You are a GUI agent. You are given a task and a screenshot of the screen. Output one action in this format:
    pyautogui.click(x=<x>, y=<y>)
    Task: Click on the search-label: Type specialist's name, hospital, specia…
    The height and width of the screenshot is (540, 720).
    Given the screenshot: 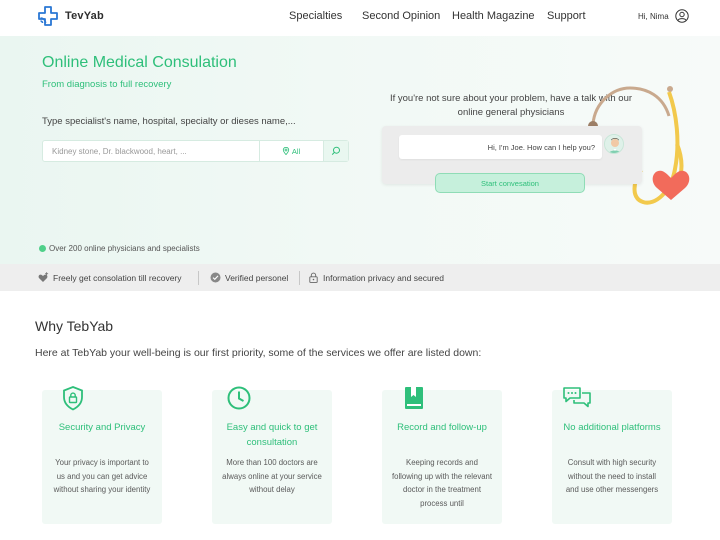 What is the action you would take?
    pyautogui.click(x=169, y=121)
    